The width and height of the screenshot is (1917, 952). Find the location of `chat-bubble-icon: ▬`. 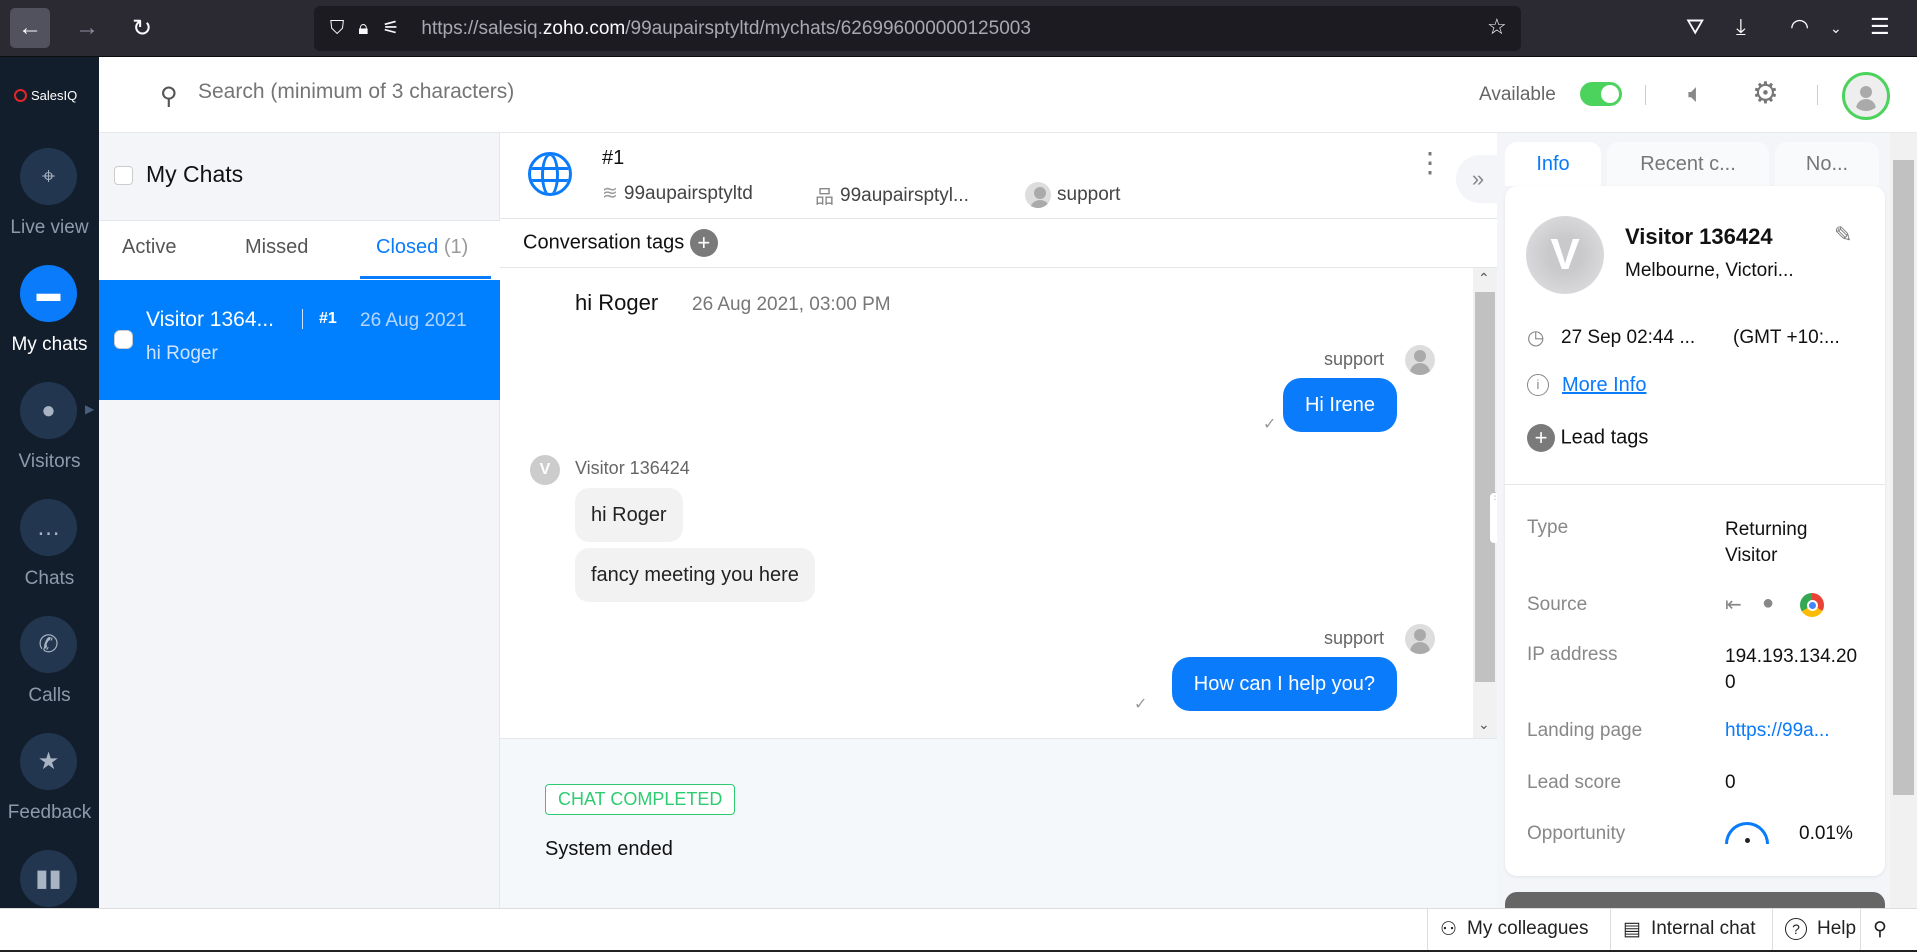

chat-bubble-icon: ▬ is located at coordinates (48, 293).